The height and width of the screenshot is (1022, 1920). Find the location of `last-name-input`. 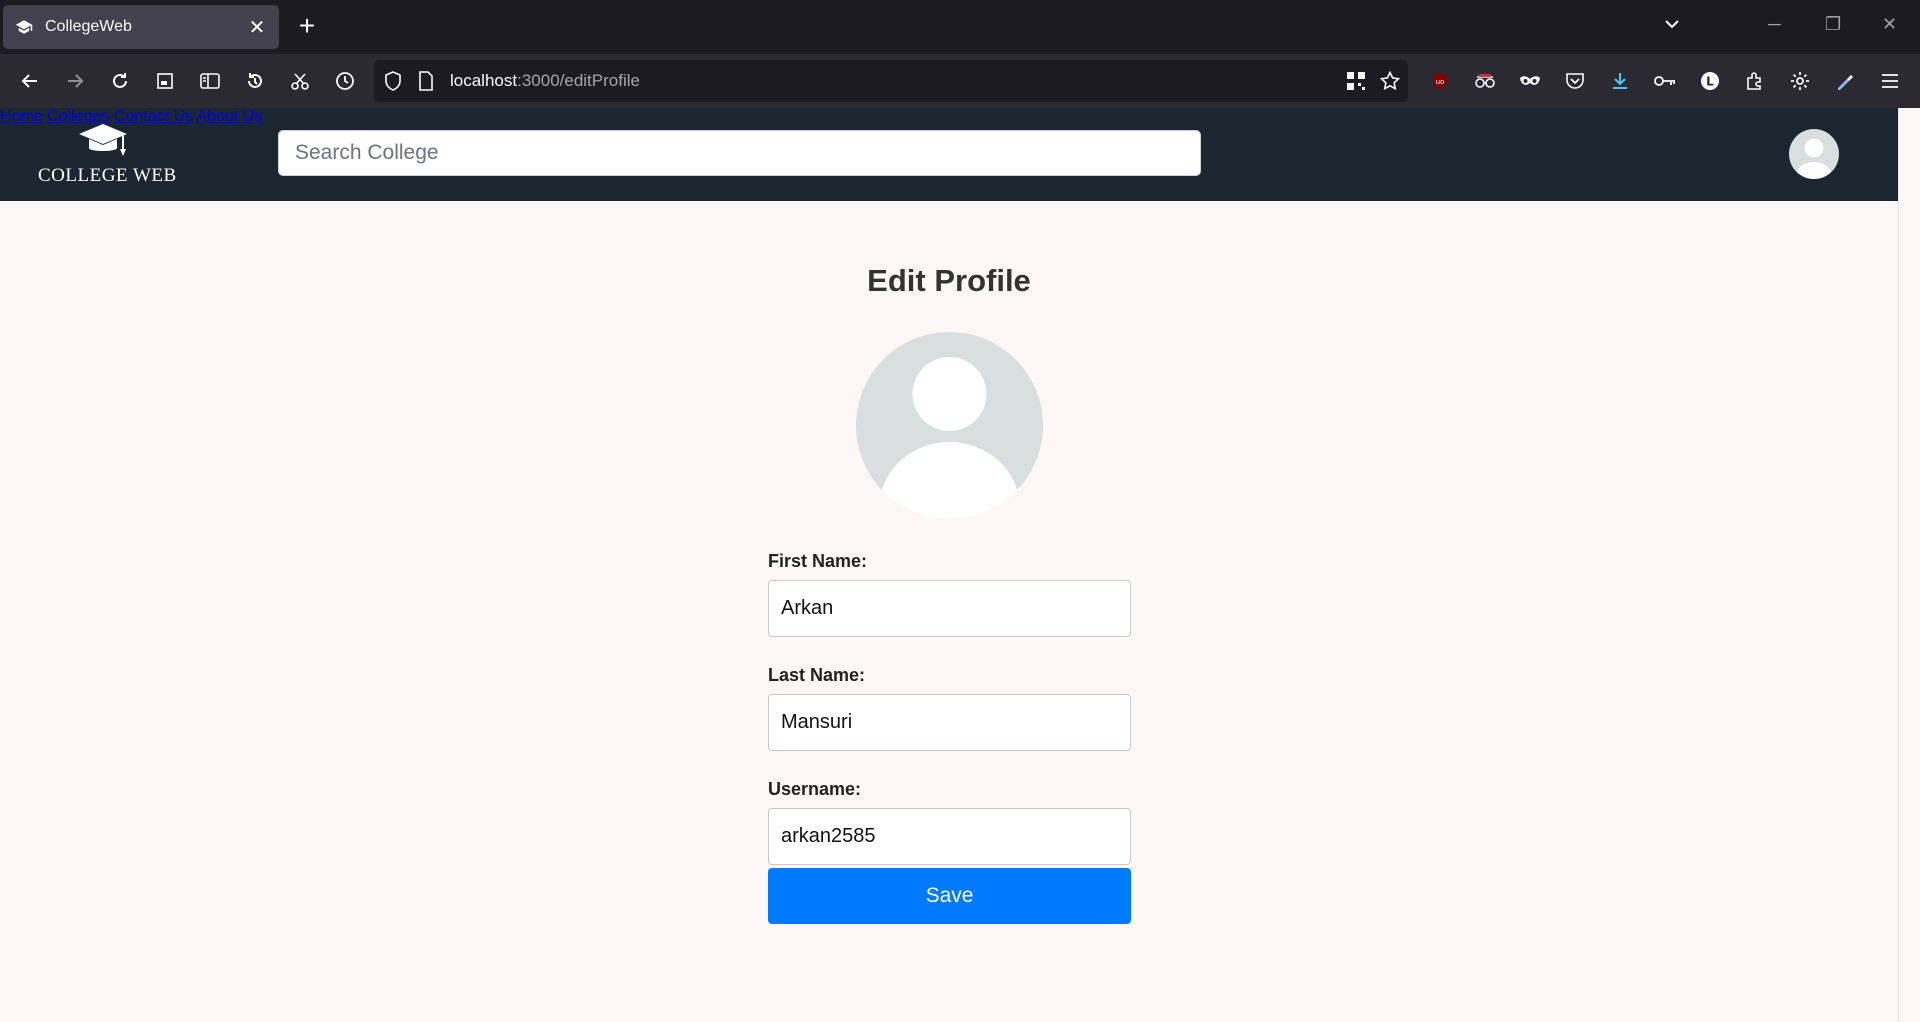

last-name-input is located at coordinates (949, 722).